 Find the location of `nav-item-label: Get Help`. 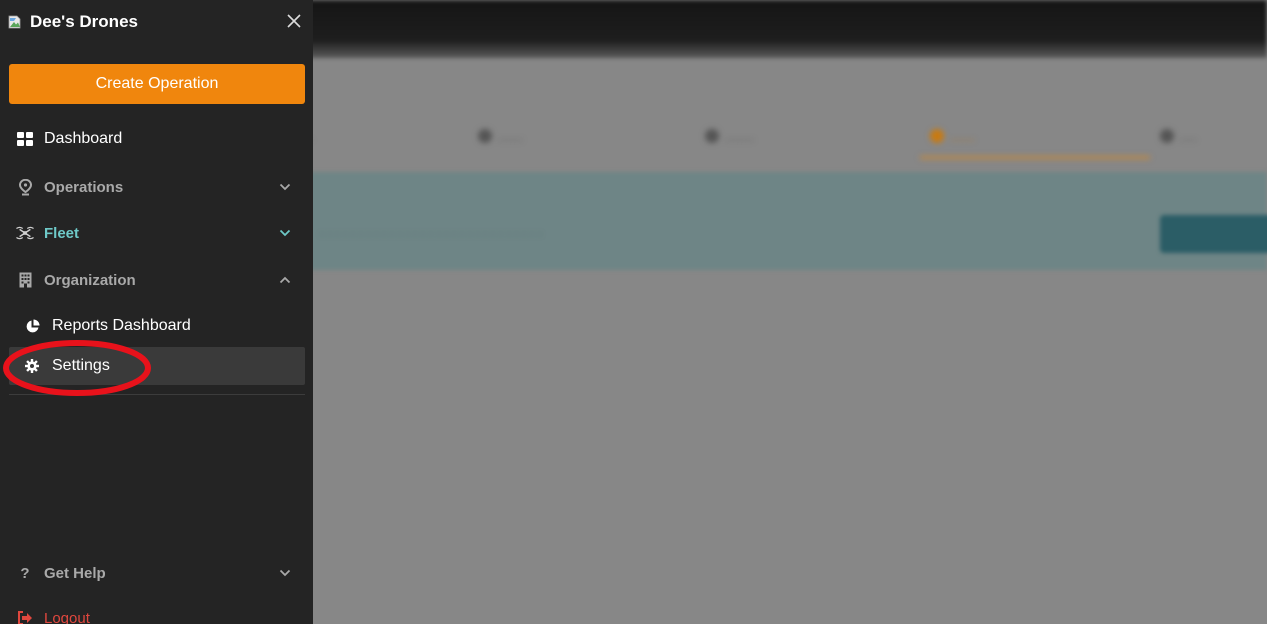

nav-item-label: Get Help is located at coordinates (75, 573).